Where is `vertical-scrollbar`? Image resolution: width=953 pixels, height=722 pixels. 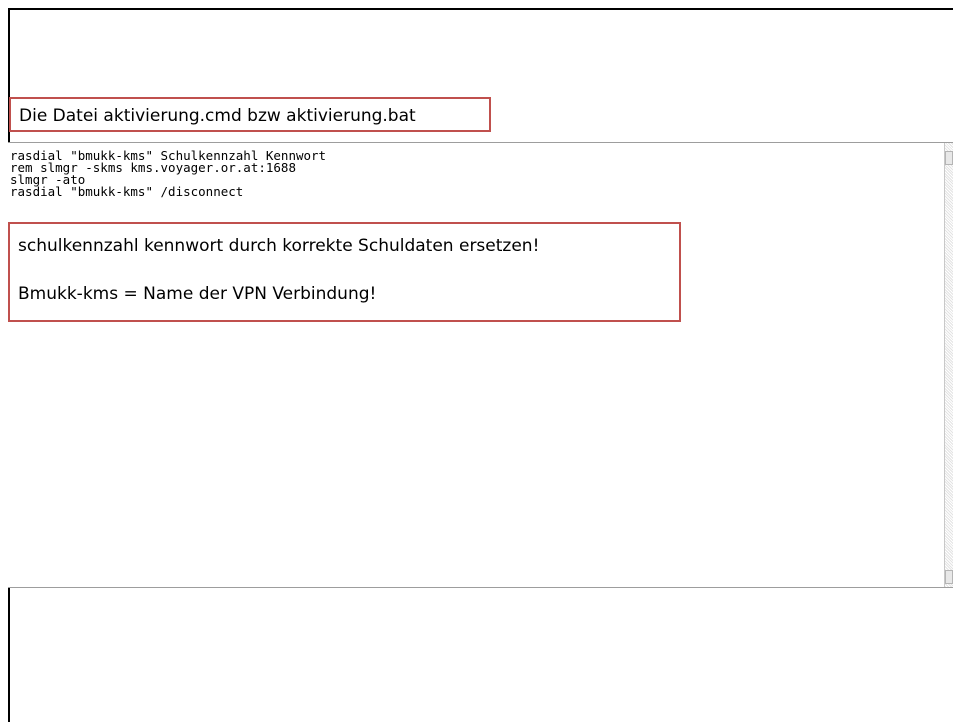 vertical-scrollbar is located at coordinates (948, 365).